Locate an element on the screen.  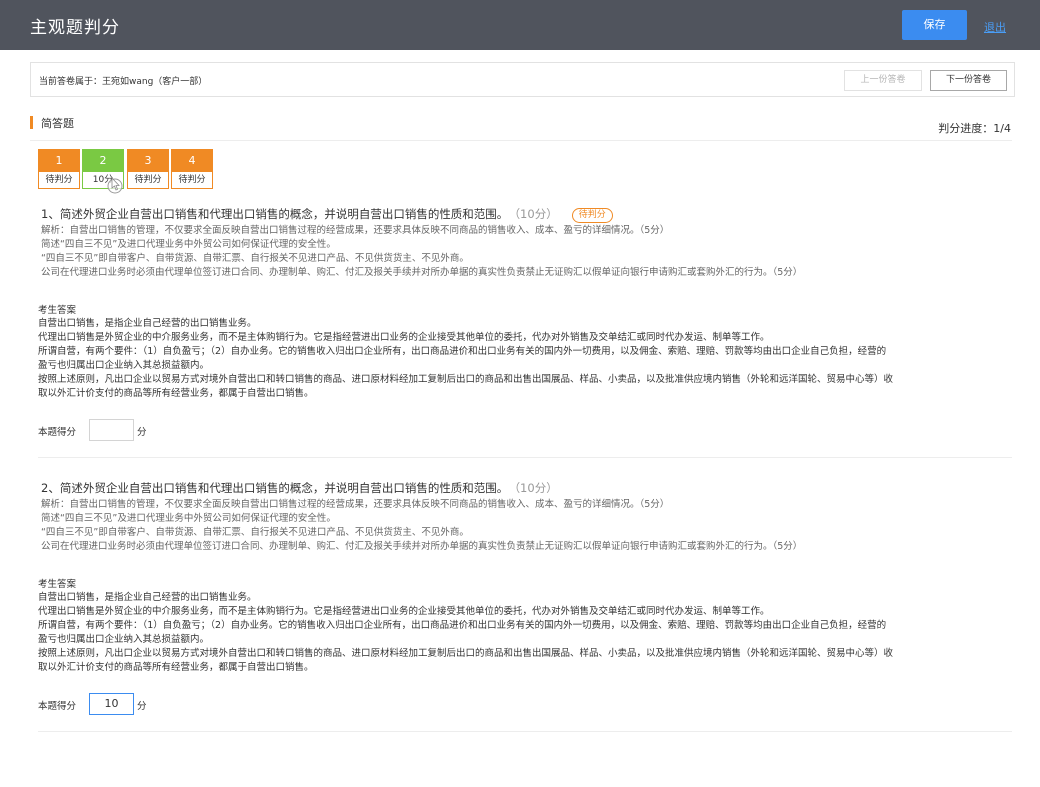
section-title: 简答题 is located at coordinates (57, 123).